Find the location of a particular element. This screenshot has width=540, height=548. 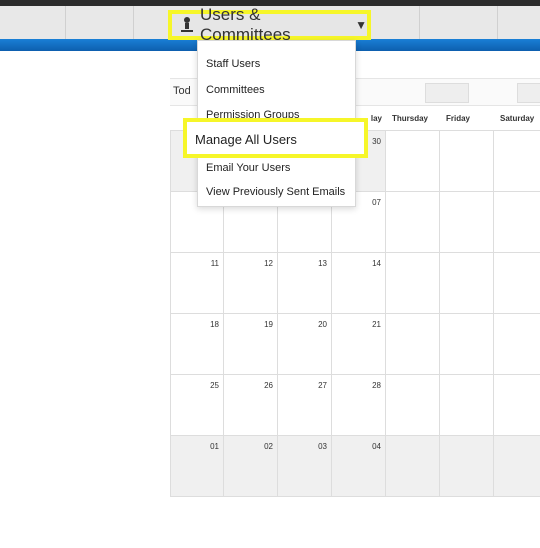

menu-item-manage-all-users: Manage All Users is located at coordinates (275, 138).